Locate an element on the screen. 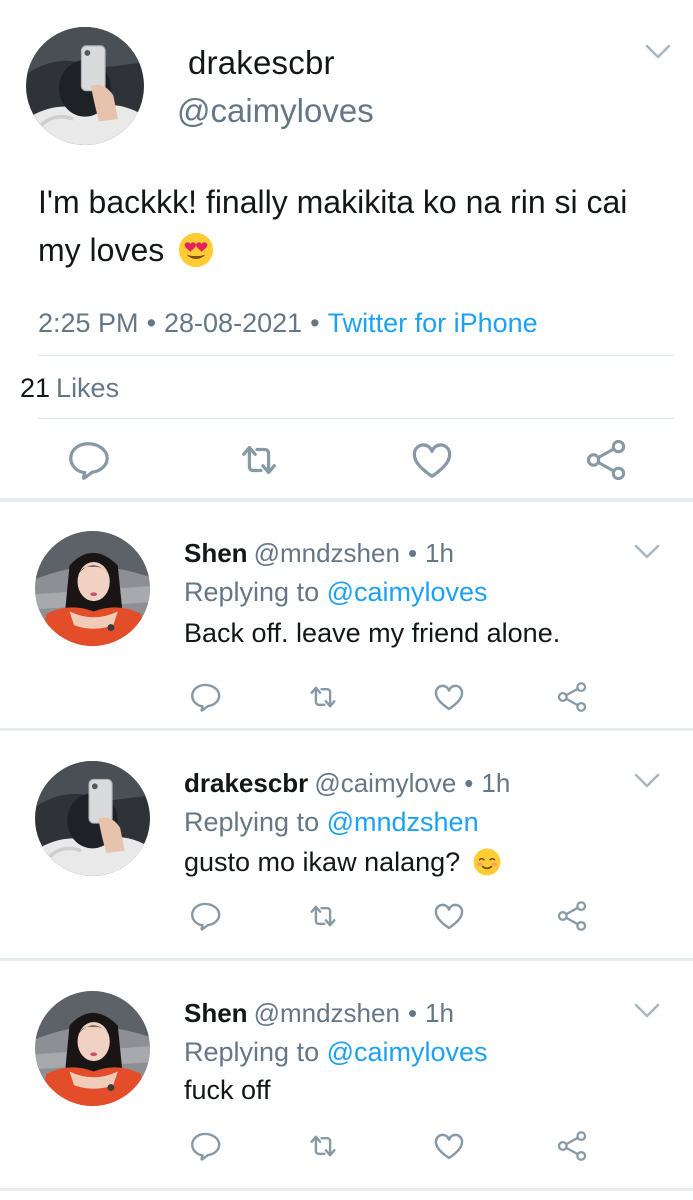 The image size is (693, 1200). reply-text: gusto mo ikaw nalang? is located at coordinates (343, 862).